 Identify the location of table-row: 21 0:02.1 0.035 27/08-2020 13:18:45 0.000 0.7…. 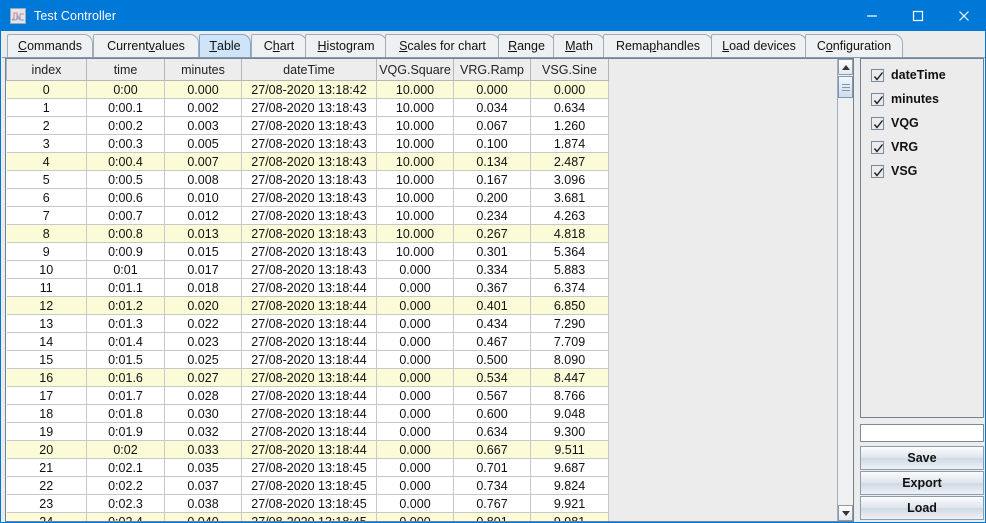
(307, 467).